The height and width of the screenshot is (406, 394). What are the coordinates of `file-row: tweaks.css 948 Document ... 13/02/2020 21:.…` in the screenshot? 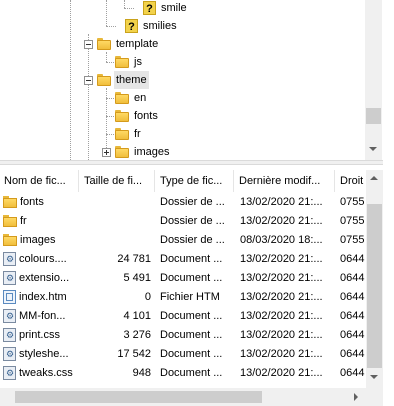 It's located at (183, 373).